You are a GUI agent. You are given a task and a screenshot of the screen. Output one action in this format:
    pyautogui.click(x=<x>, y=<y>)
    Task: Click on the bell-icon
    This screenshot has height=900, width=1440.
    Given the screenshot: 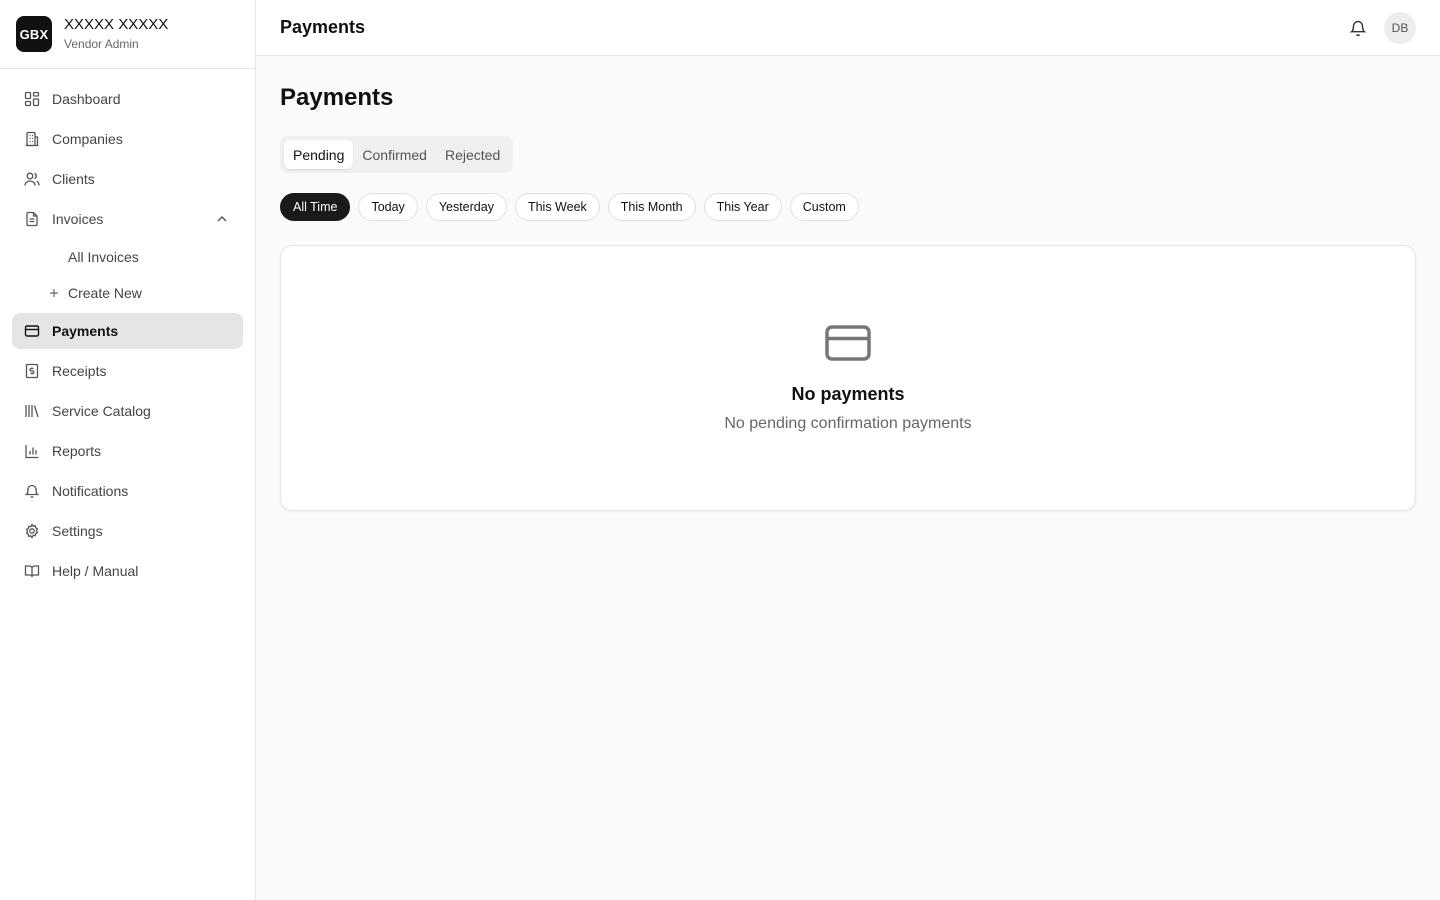 What is the action you would take?
    pyautogui.click(x=32, y=491)
    